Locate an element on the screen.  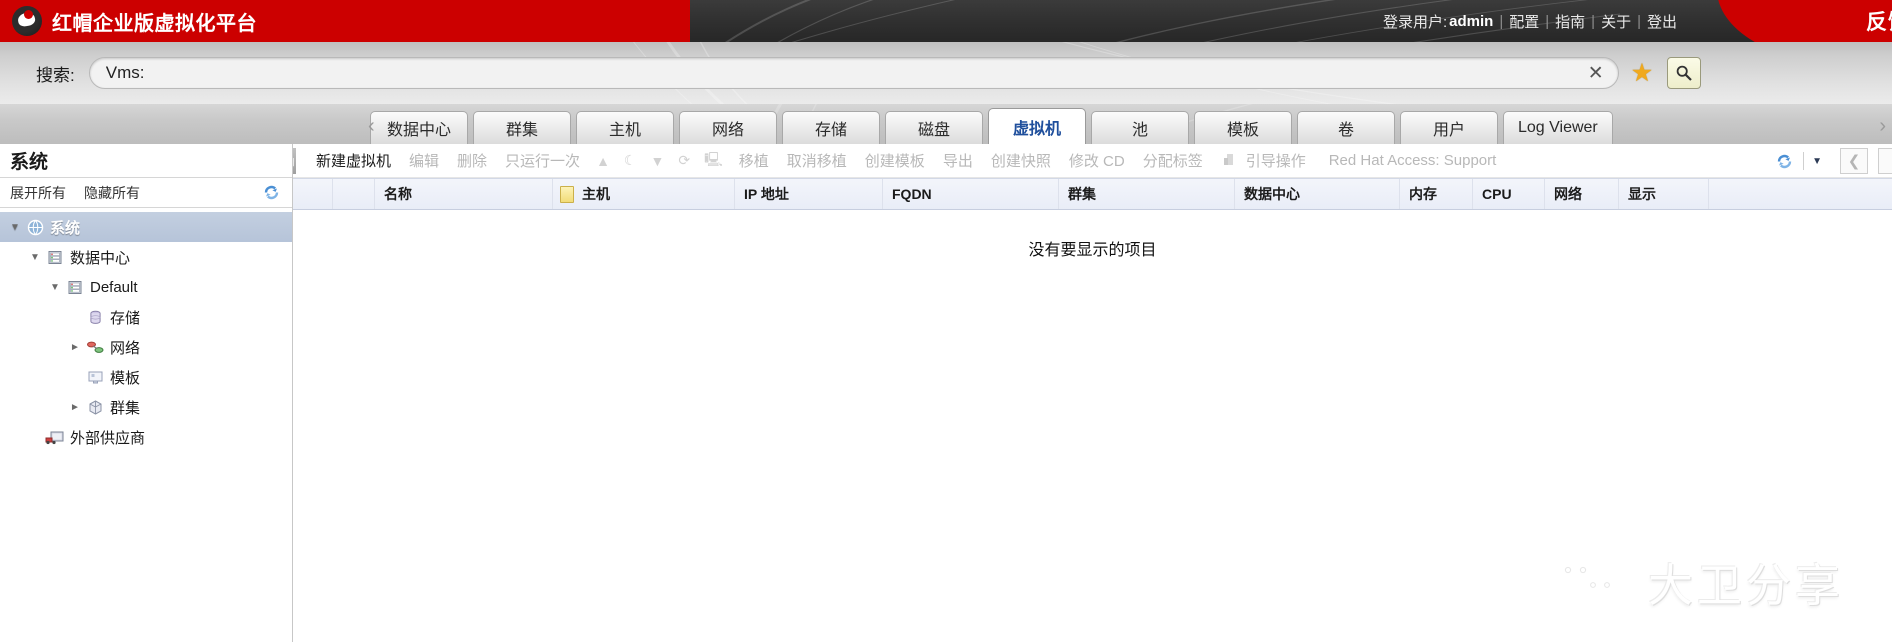
make-template-button: 创建模板 is located at coordinates (895, 160).